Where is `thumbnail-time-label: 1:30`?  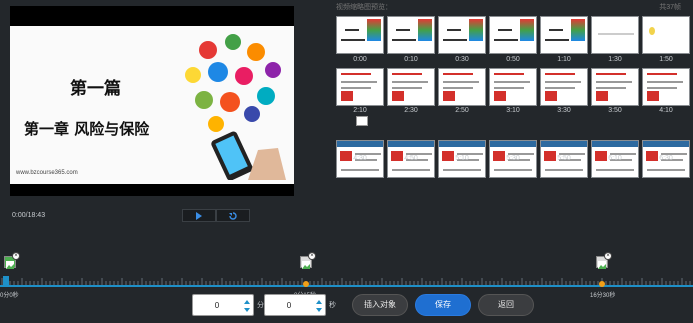 thumbnail-time-label: 1:30 is located at coordinates (615, 59).